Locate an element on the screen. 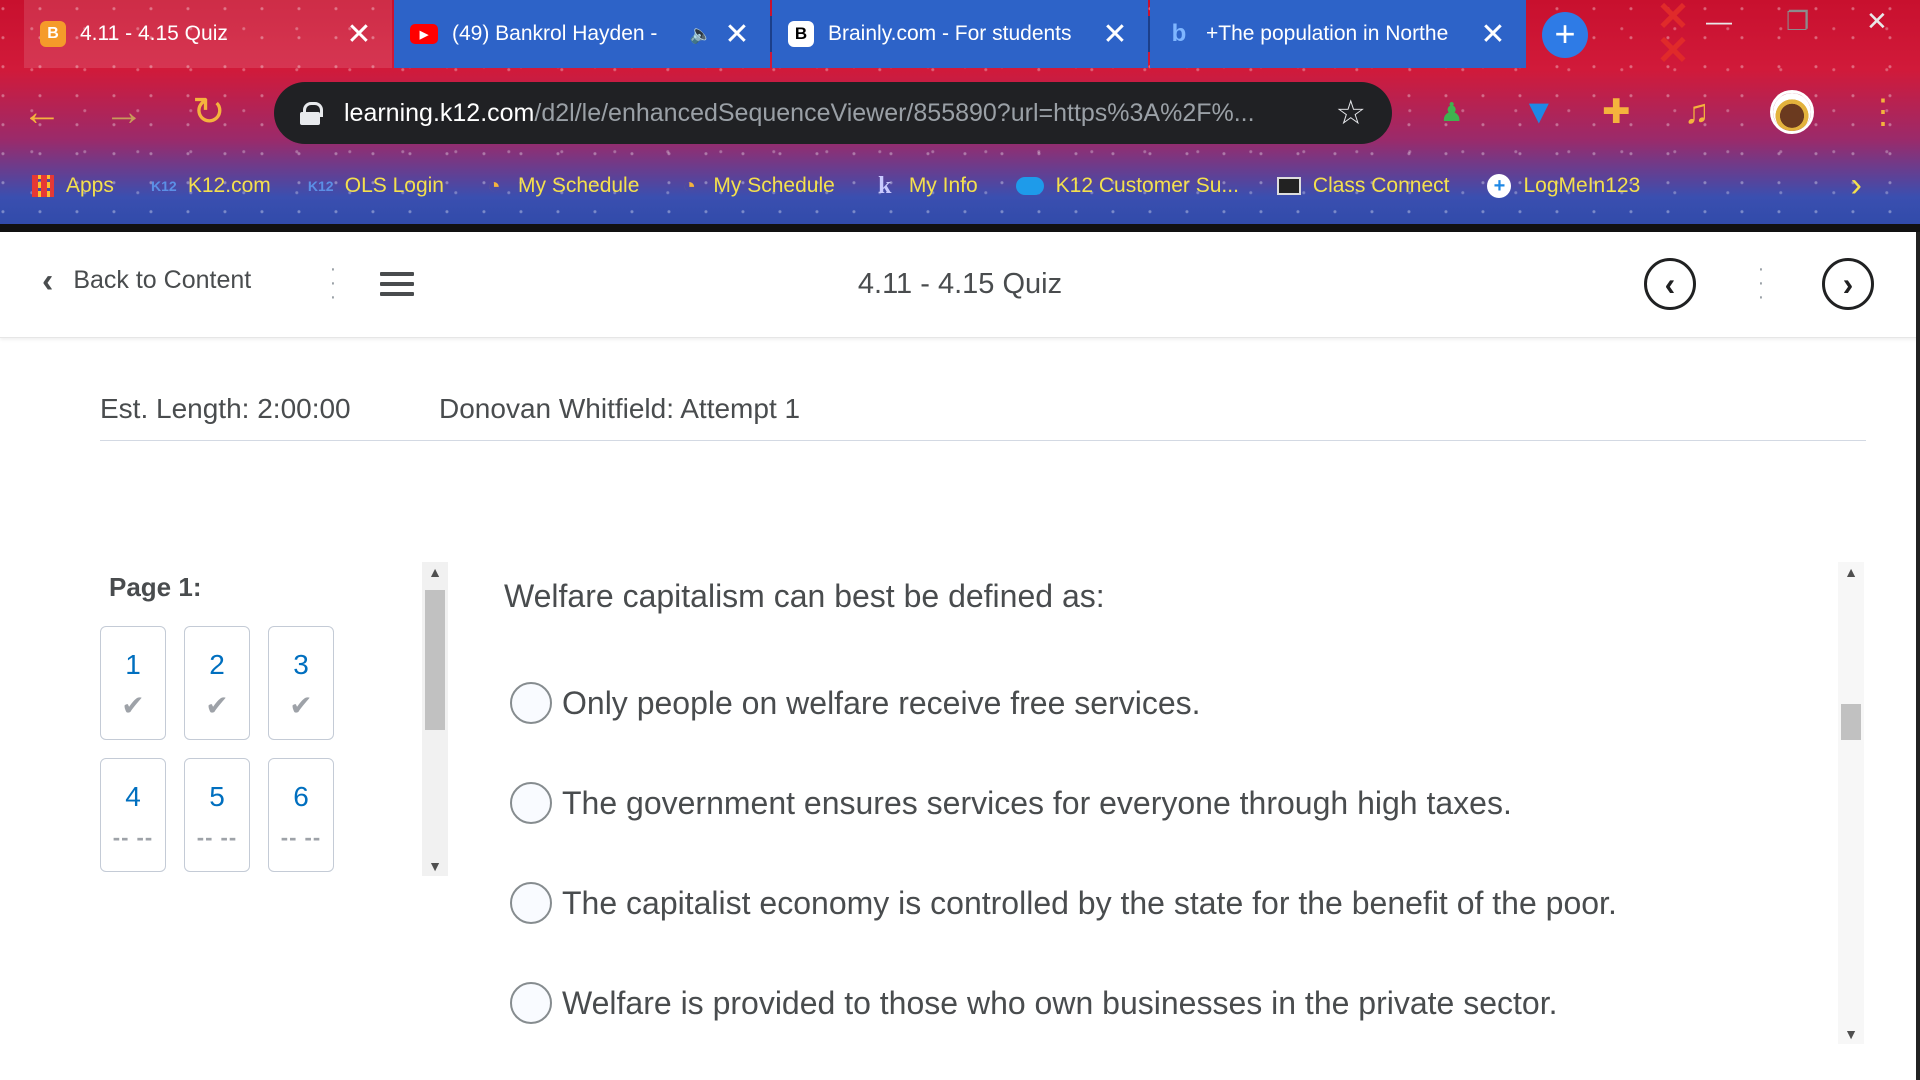  page-title: 4.11 - 4.15 Quiz is located at coordinates (960, 284).